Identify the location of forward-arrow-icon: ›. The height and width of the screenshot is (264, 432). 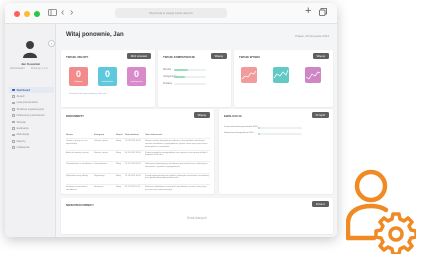
(71, 12).